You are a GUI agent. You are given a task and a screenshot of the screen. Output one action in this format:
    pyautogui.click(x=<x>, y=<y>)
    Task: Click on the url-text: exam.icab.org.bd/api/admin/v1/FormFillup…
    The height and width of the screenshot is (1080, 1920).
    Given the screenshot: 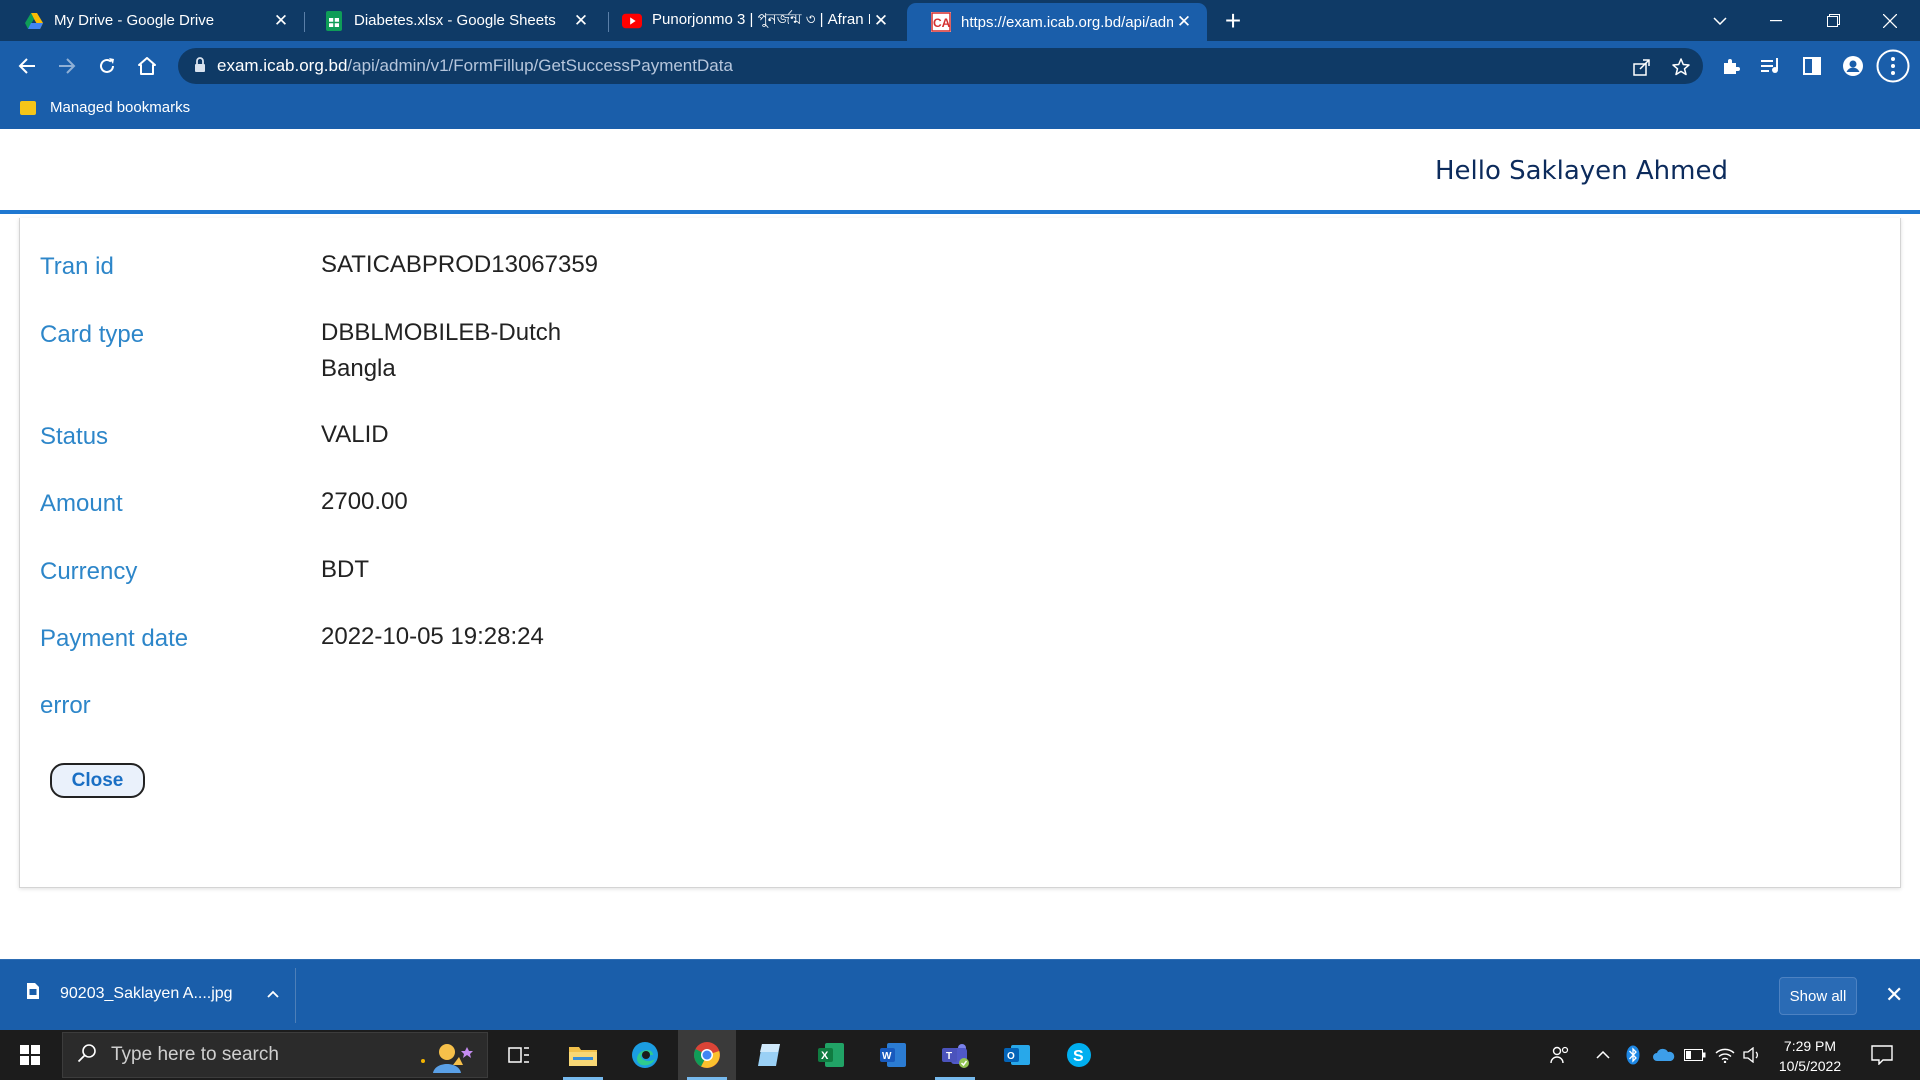 What is the action you would take?
    pyautogui.click(x=475, y=66)
    